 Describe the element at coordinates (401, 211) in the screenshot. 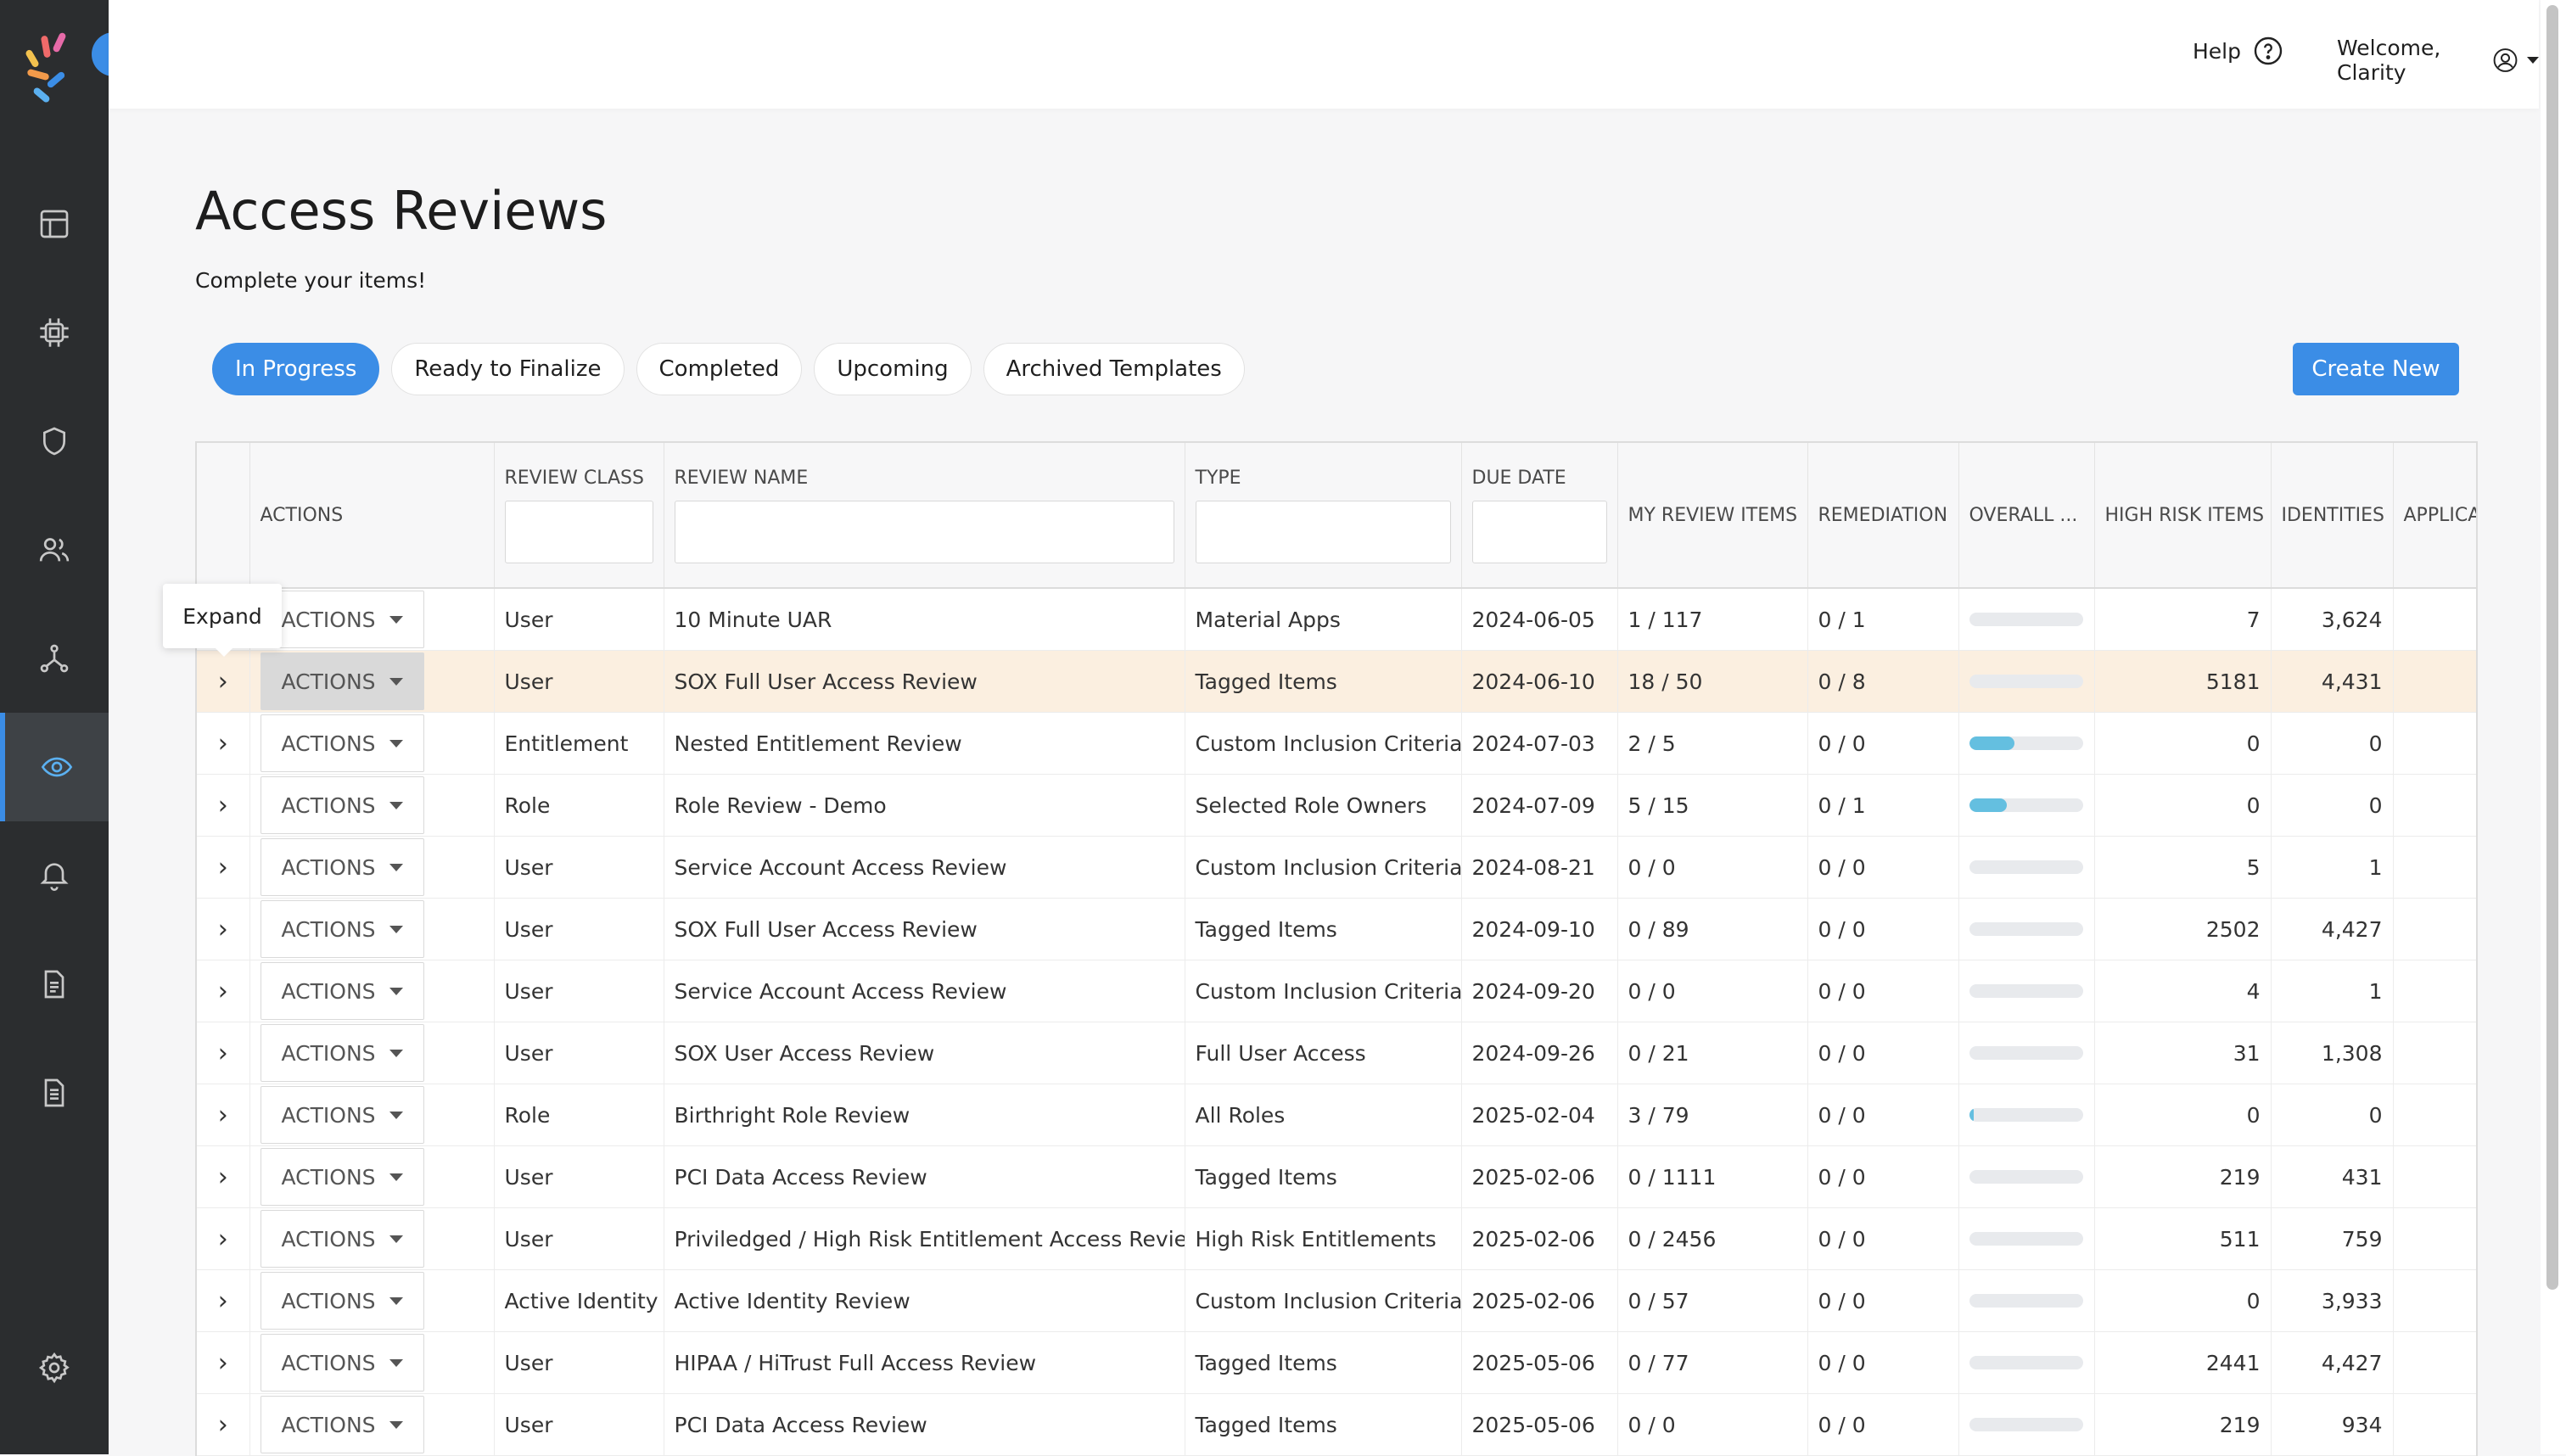

I see `page-title: Access Reviews` at that location.